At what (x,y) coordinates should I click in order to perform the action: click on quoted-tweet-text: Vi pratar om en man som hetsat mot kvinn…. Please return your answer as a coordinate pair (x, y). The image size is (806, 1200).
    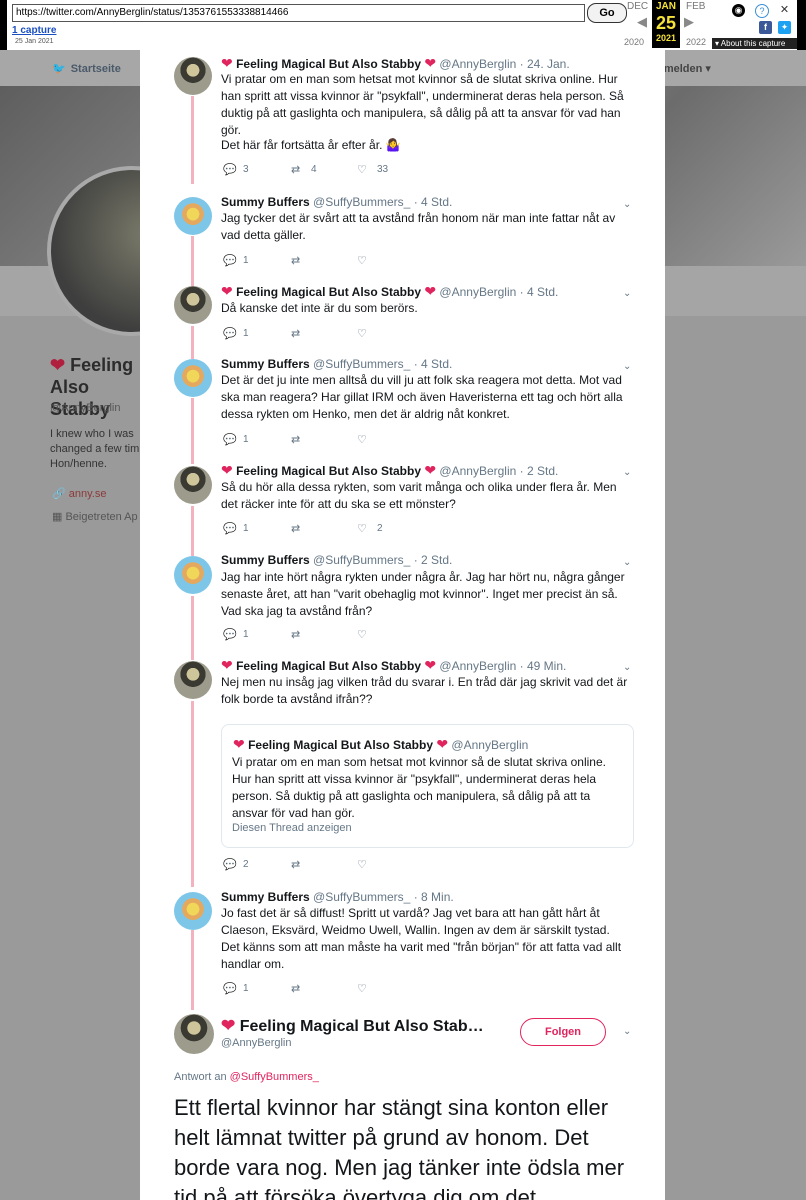
    Looking at the image, I should click on (419, 787).